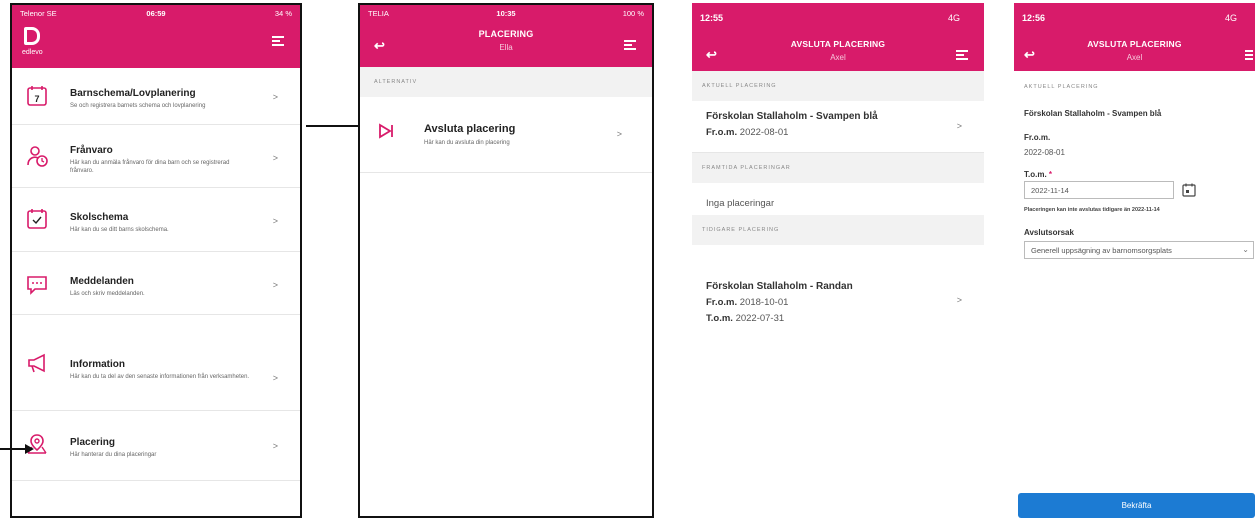 The height and width of the screenshot is (519, 1255). What do you see at coordinates (838, 19) in the screenshot?
I see `status-bar: 12:55 4G` at bounding box center [838, 19].